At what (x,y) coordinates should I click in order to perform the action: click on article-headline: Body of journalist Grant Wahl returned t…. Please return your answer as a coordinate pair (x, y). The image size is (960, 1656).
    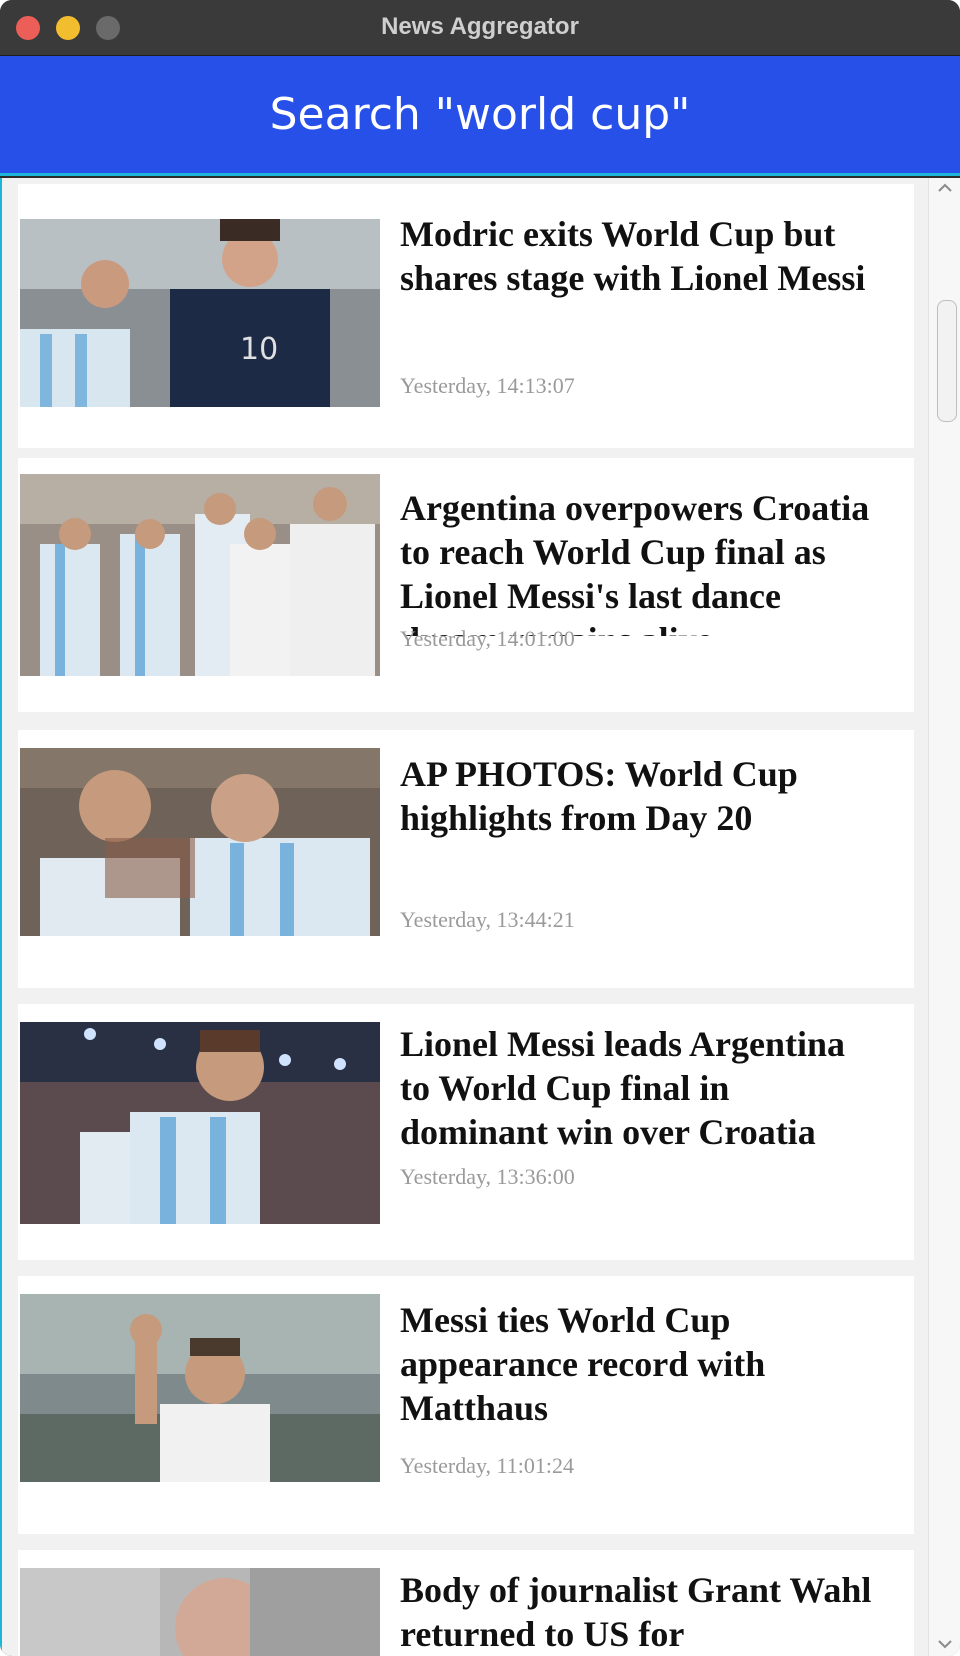
    Looking at the image, I should click on (636, 1612).